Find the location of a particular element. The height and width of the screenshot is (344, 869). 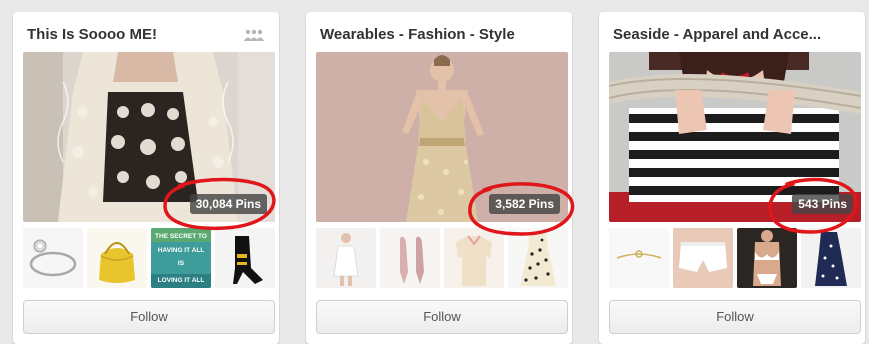

board-cover-image: 30,084 Pins is located at coordinates (149, 137).